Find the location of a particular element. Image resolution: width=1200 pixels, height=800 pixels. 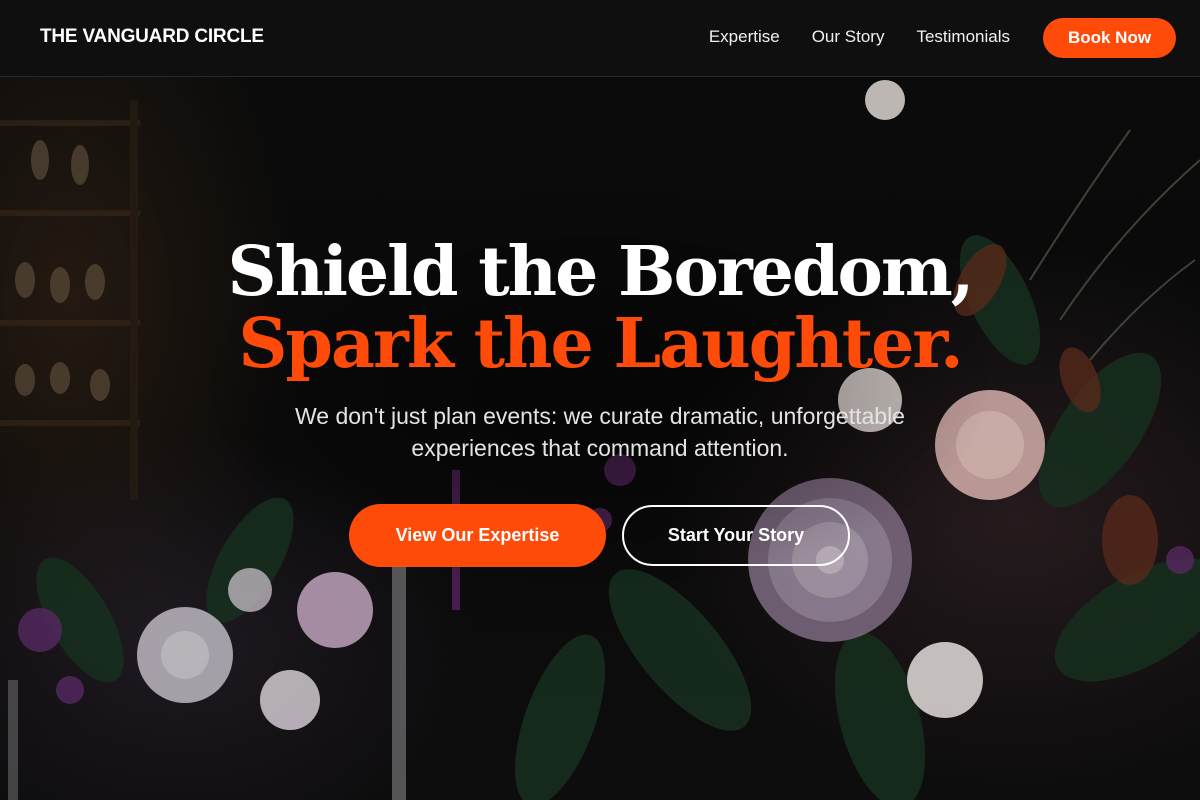

hero-headline-line1: Shield the Boredom, is located at coordinates (601, 272).